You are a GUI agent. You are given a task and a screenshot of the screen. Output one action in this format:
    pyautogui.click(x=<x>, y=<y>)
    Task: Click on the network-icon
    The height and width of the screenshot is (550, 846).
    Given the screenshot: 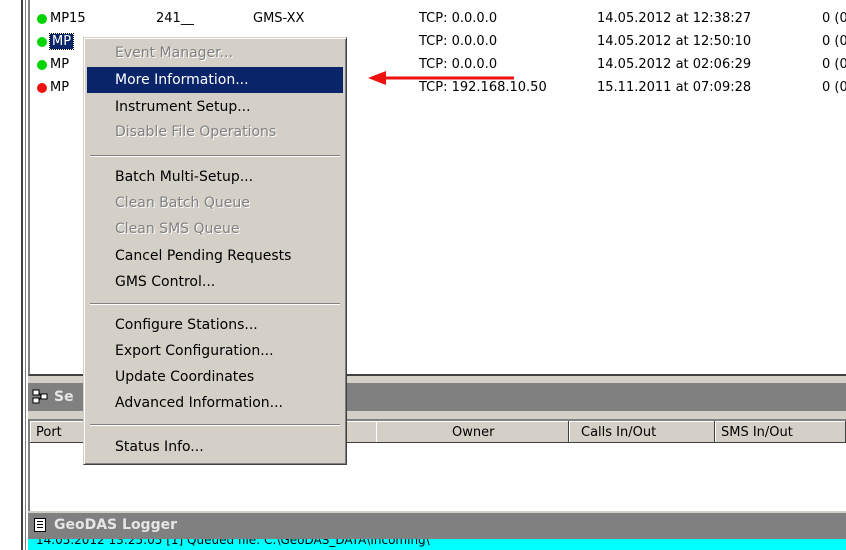 What is the action you would take?
    pyautogui.click(x=40, y=396)
    